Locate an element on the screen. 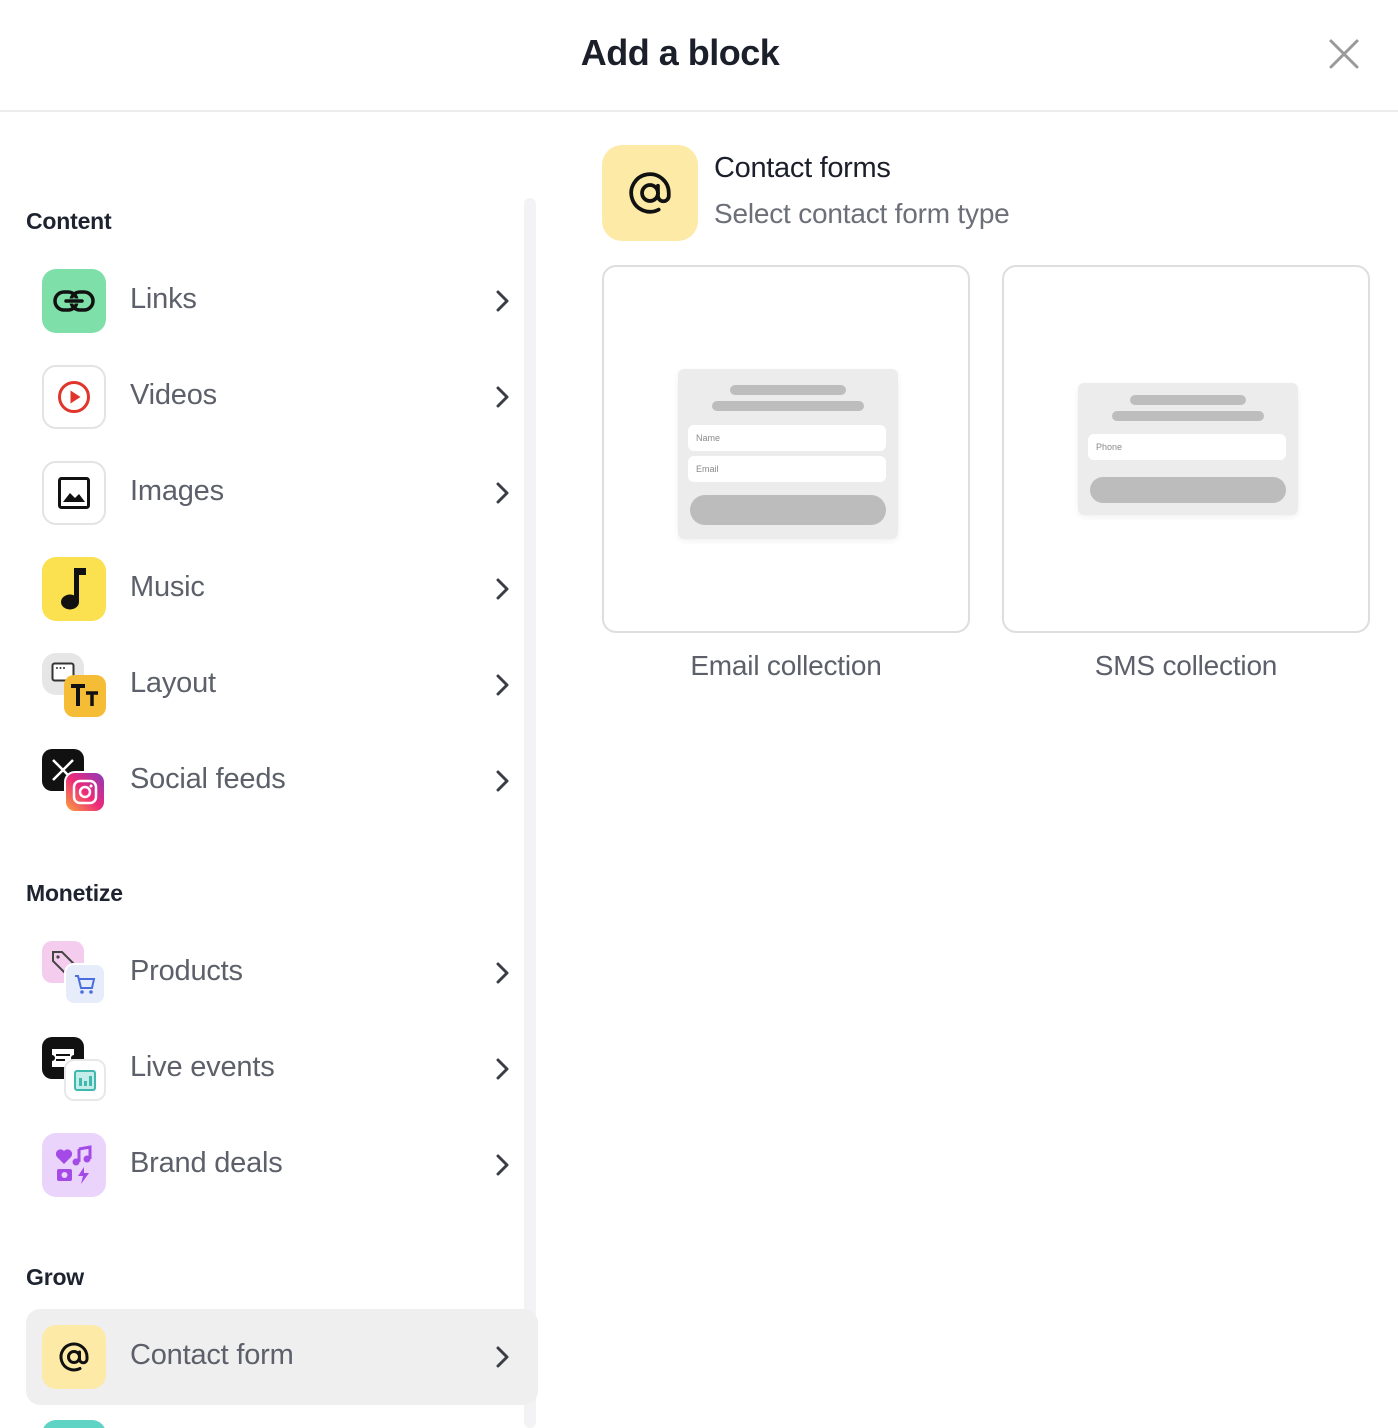 The image size is (1398, 1428). images-tile is located at coordinates (74, 493).